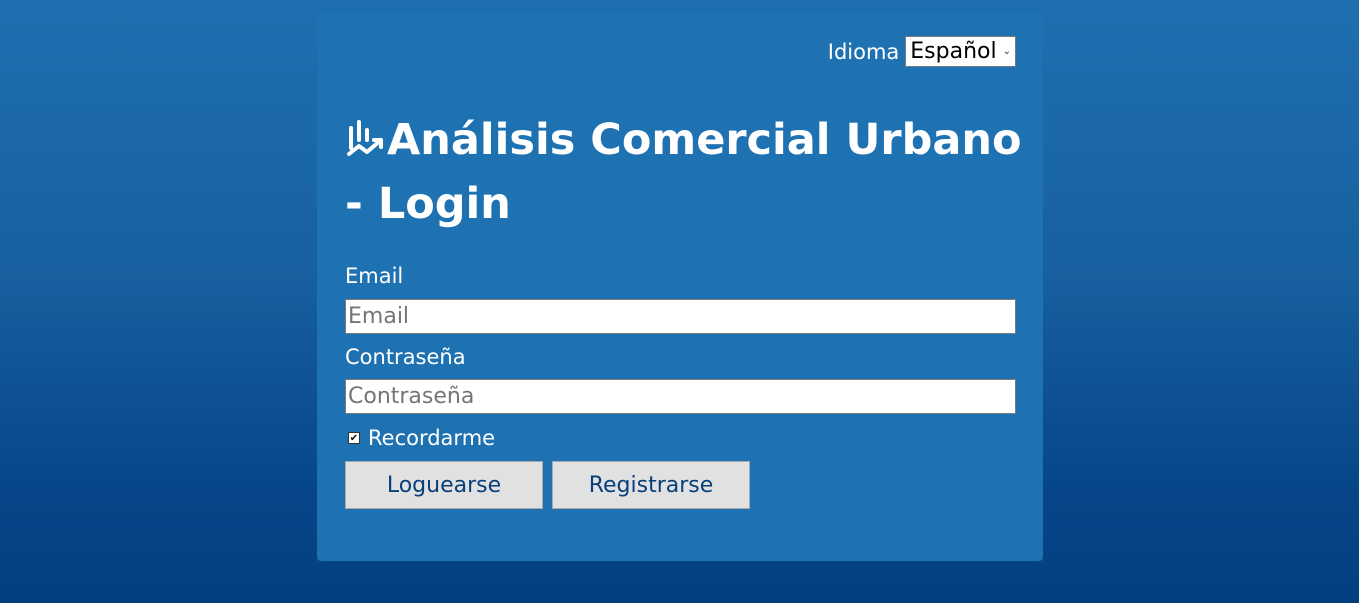  I want to click on remember-me-checkbox: ✔, so click(354, 438).